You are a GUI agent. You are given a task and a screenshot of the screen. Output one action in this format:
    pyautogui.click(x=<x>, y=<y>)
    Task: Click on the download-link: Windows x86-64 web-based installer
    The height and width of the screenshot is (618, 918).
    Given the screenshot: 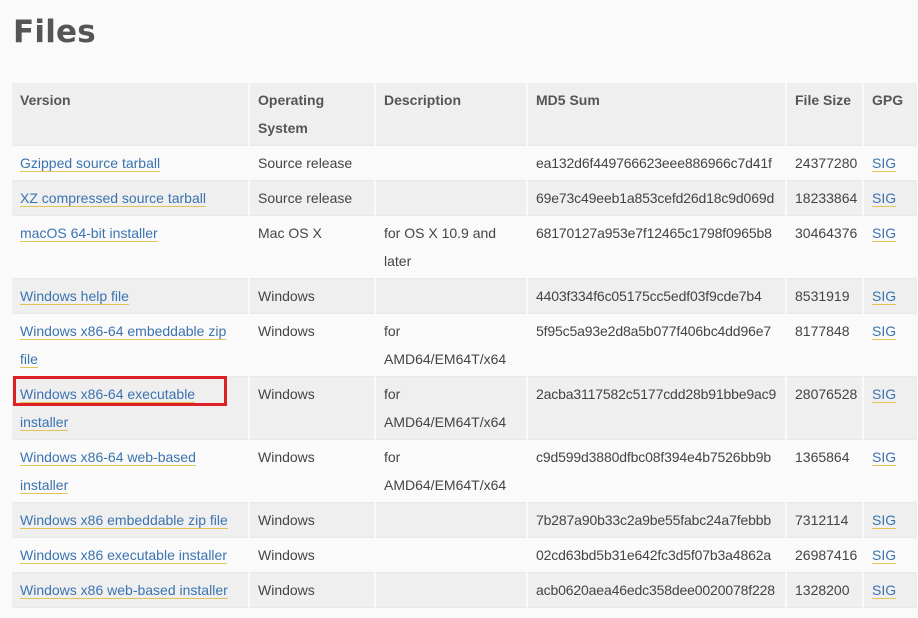 What is the action you would take?
    pyautogui.click(x=108, y=471)
    